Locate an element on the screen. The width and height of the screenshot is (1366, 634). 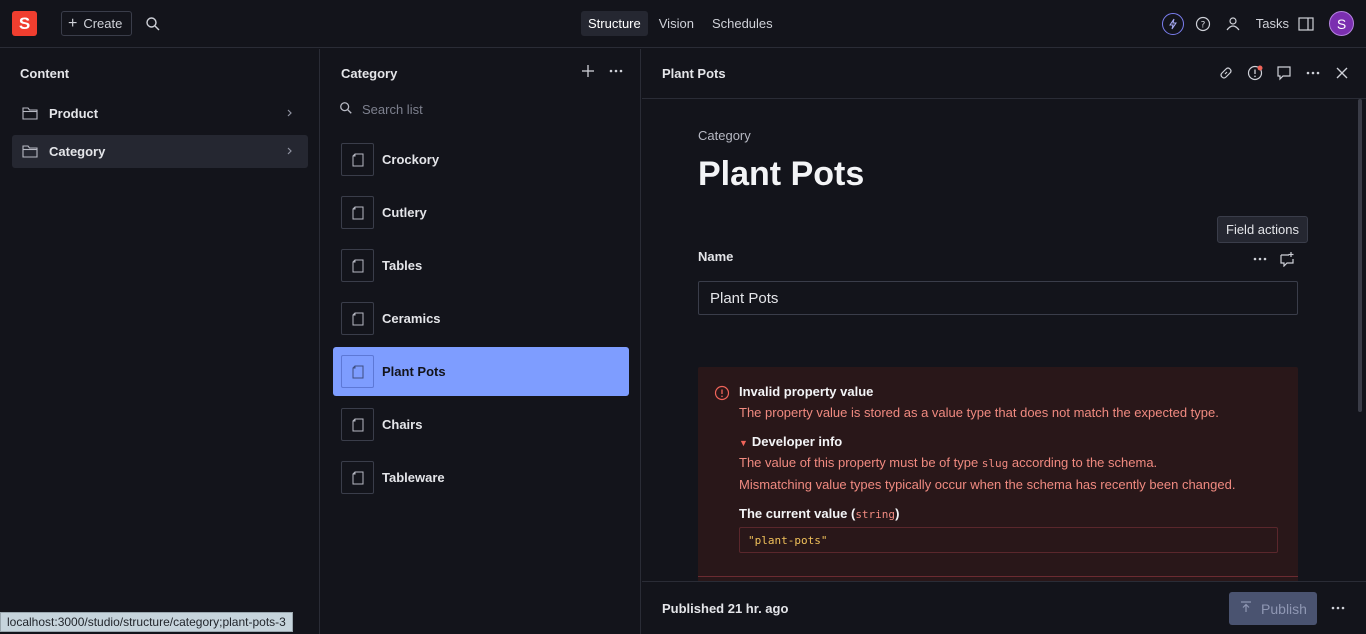
developer-info-label: Developer info is located at coordinates (797, 441).